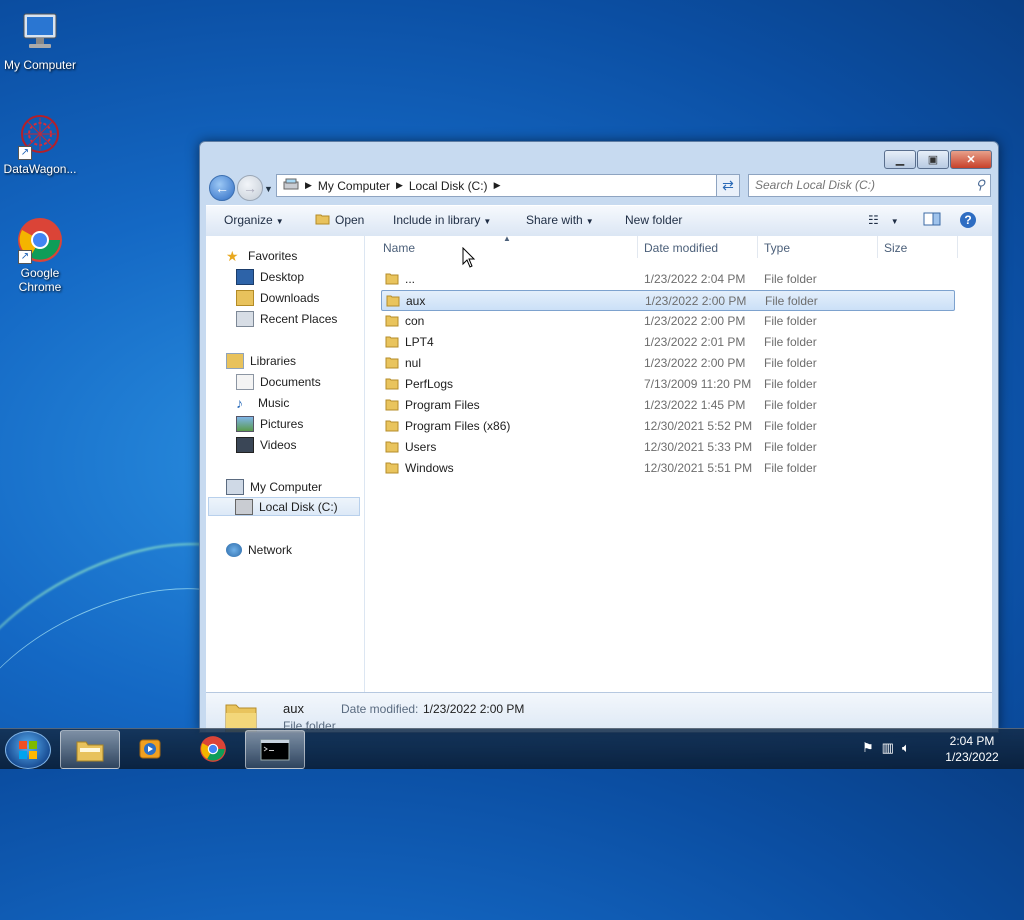 Image resolution: width=1024 pixels, height=920 pixels. What do you see at coordinates (284, 506) in the screenshot?
I see `nav-local-disk: Local Disk (C:)` at bounding box center [284, 506].